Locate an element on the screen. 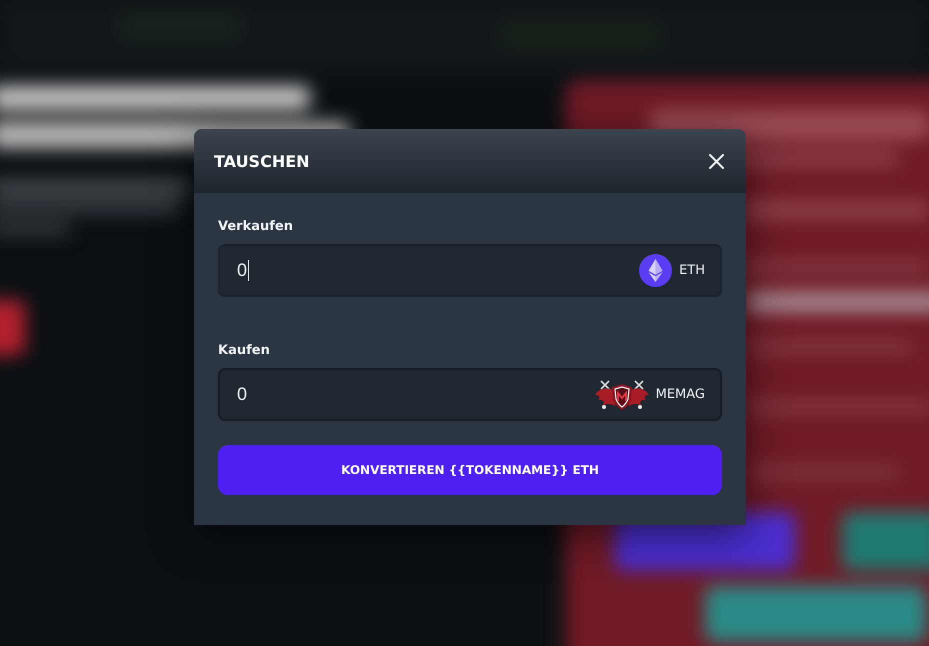 The width and height of the screenshot is (929, 646). amount-field: 0 ETH is located at coordinates (470, 270).